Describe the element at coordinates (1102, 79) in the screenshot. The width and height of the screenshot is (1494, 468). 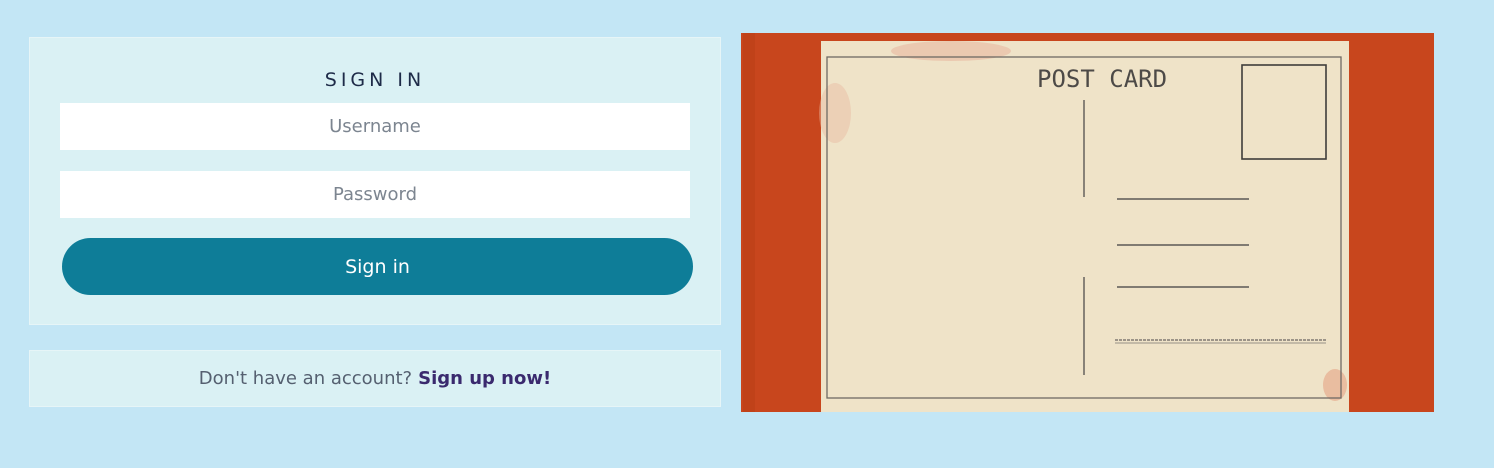
I see `postcard-heading: POST CARD` at that location.